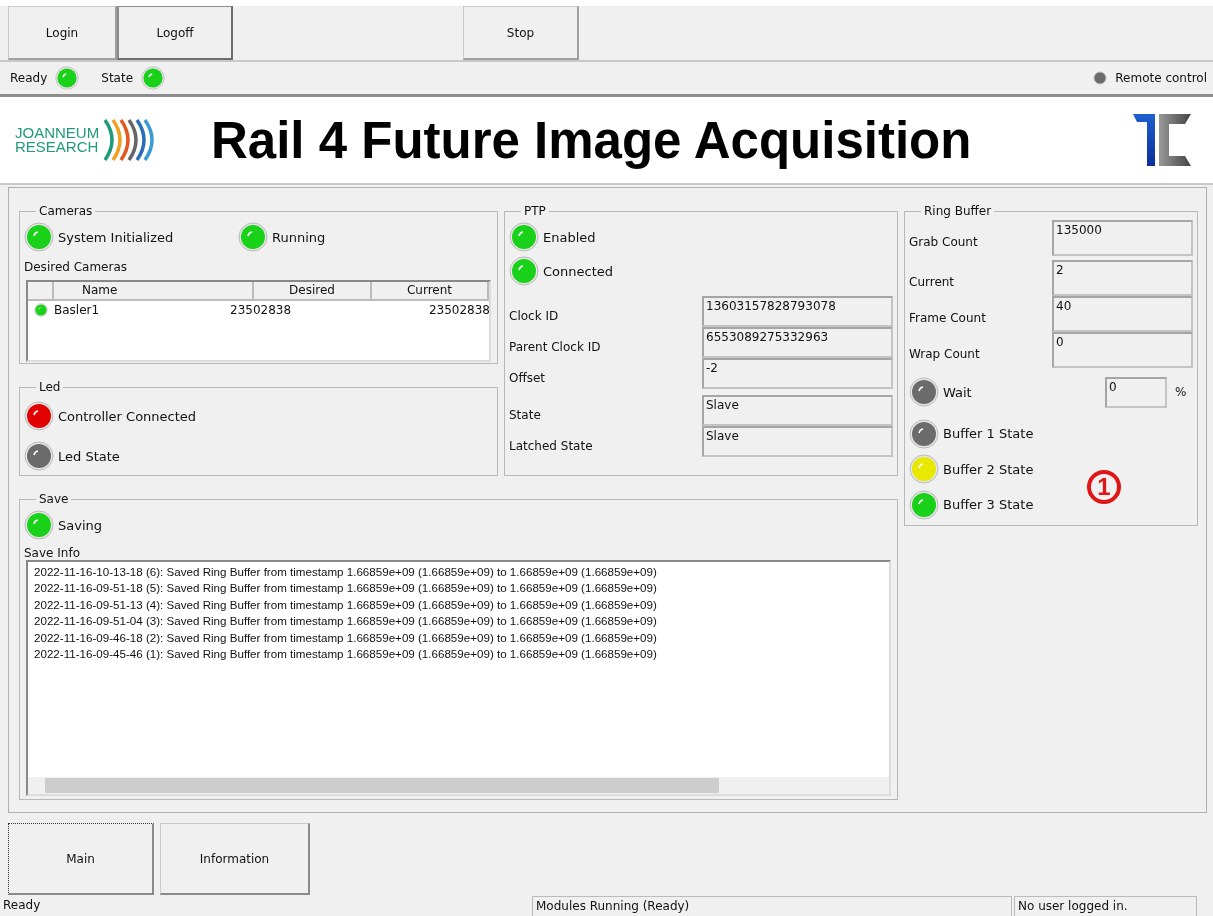  Describe the element at coordinates (944, 241) in the screenshot. I see `field-label: Grab Count` at that location.